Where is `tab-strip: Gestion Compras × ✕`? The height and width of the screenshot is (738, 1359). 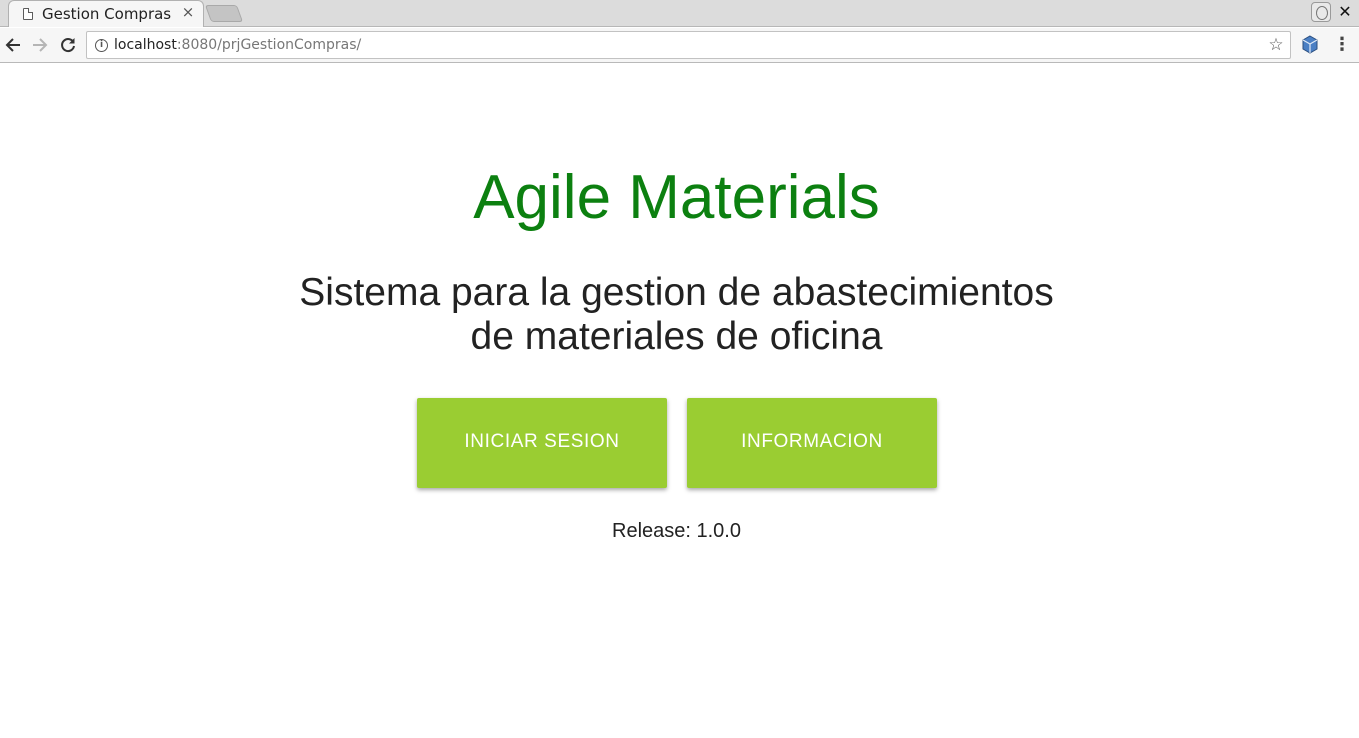
tab-strip: Gestion Compras × ✕ is located at coordinates (679, 13).